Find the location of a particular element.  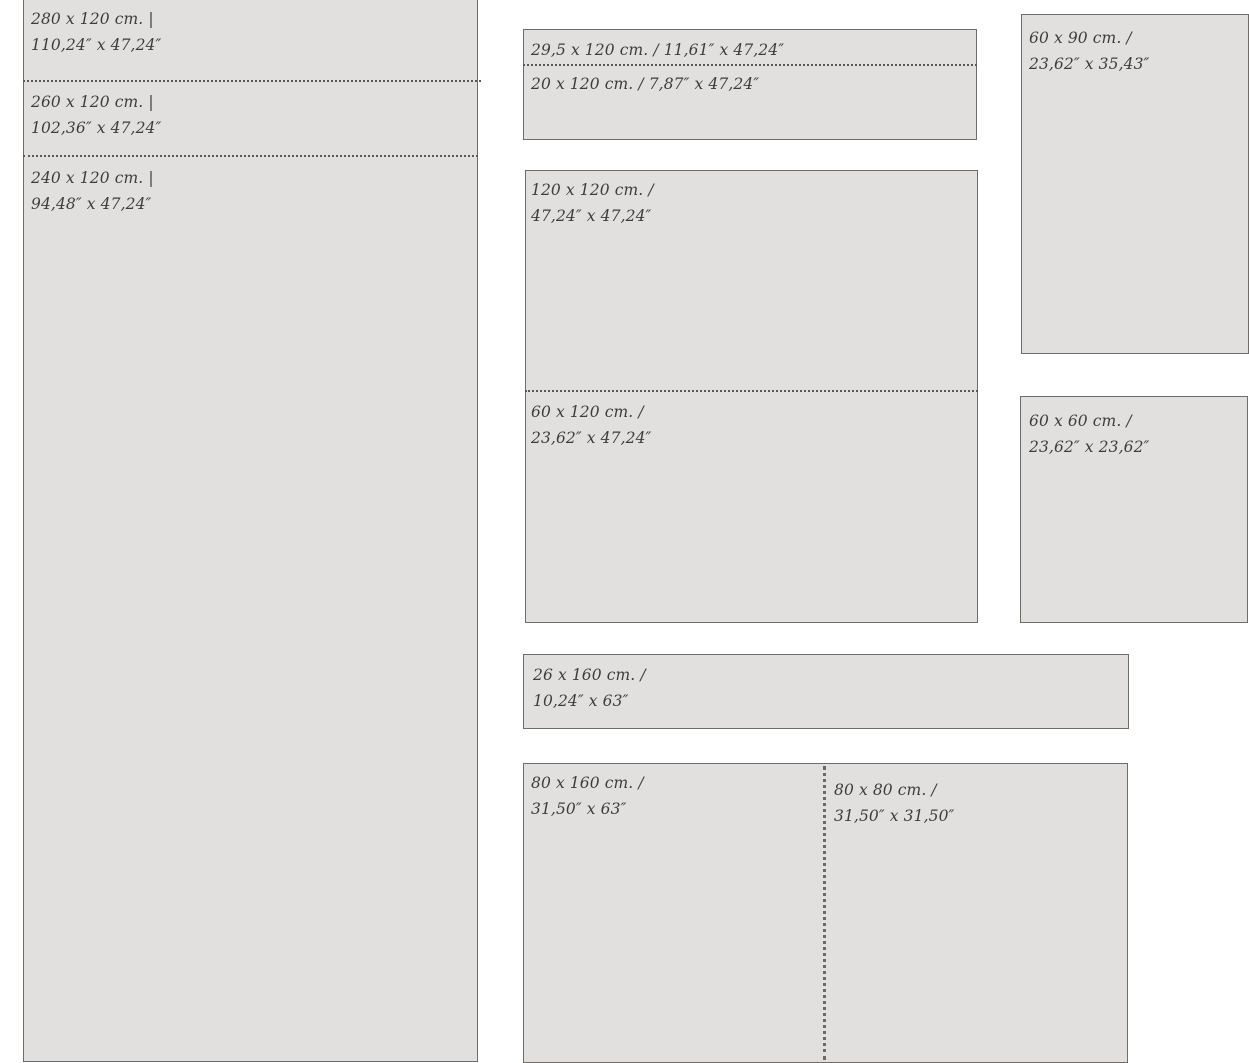

label-260x120: 260 x 120 cm. | 102,36″ x 47,24″ is located at coordinates (96, 115).